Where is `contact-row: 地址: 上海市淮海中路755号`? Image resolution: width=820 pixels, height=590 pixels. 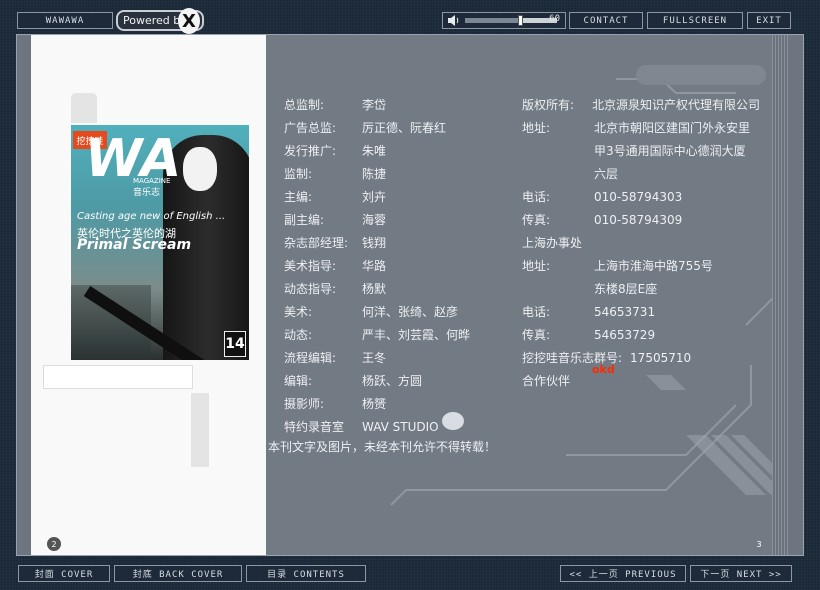 contact-row: 地址: 上海市淮海中路755号 is located at coordinates (641, 266).